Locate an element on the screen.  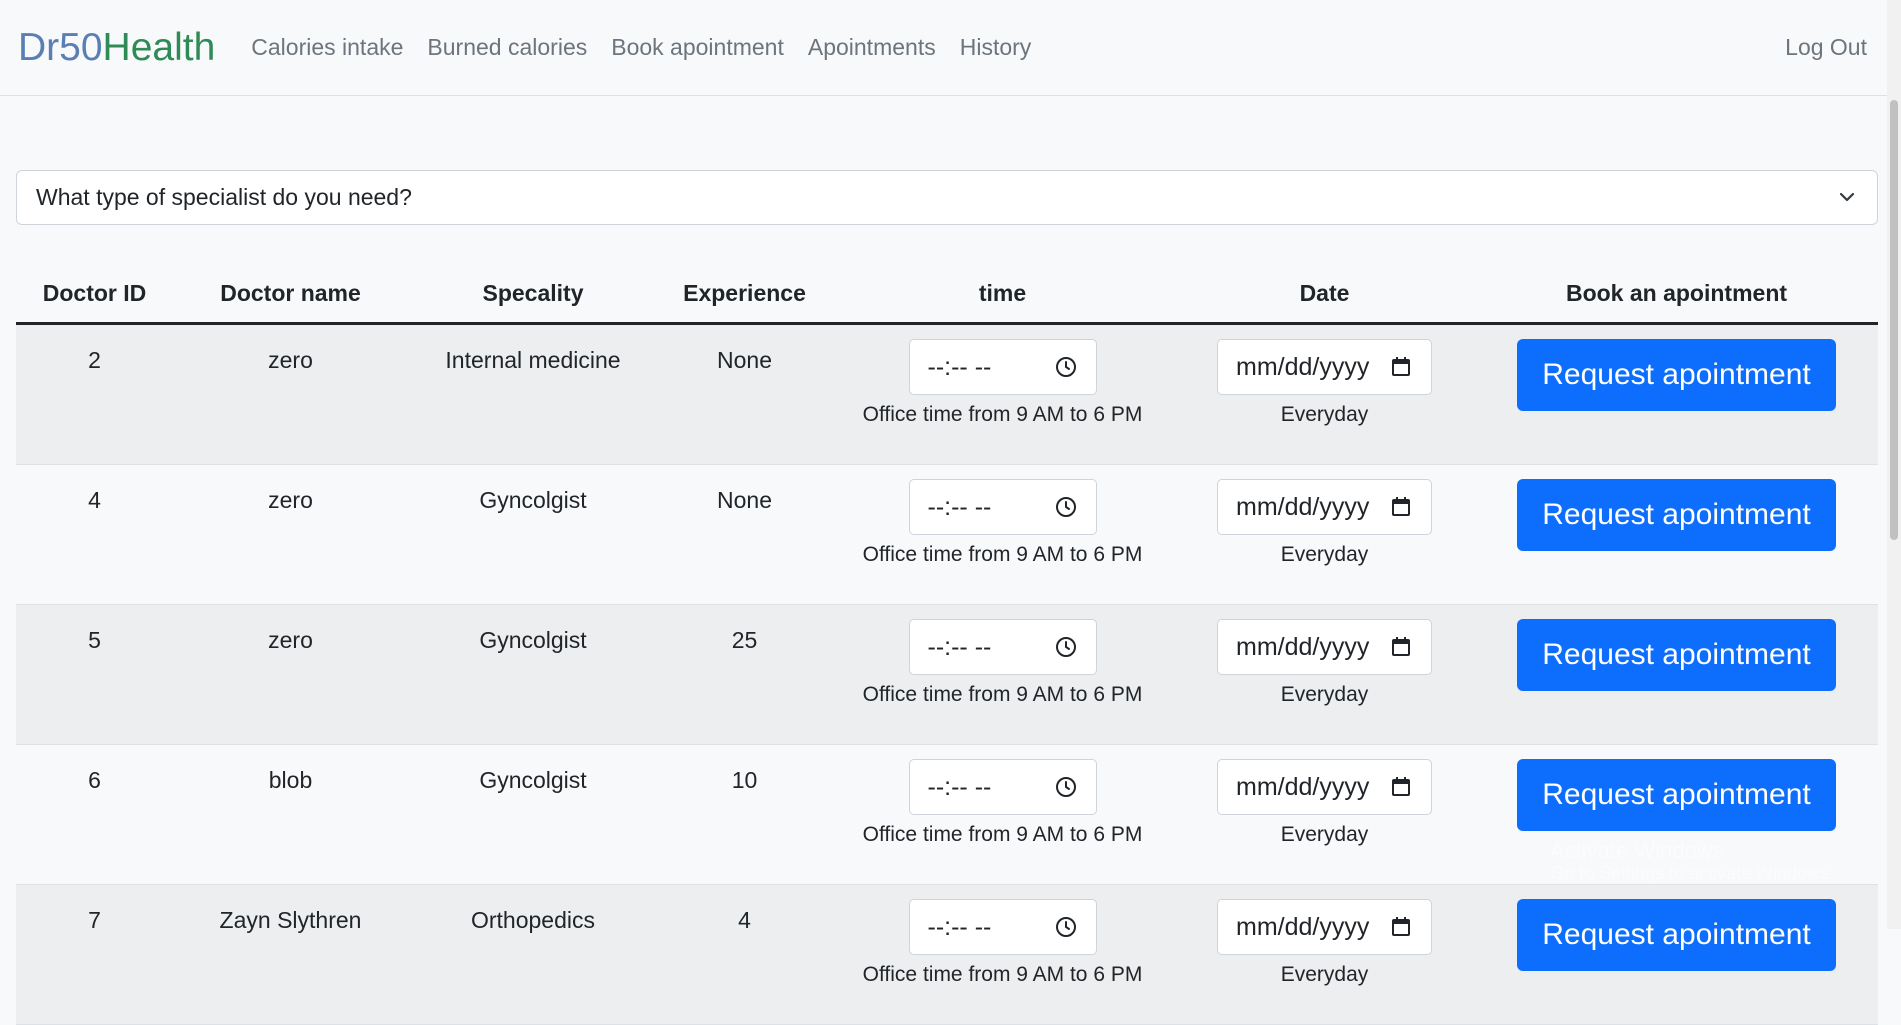
cell-doctor-id: 2 is located at coordinates (94, 394).